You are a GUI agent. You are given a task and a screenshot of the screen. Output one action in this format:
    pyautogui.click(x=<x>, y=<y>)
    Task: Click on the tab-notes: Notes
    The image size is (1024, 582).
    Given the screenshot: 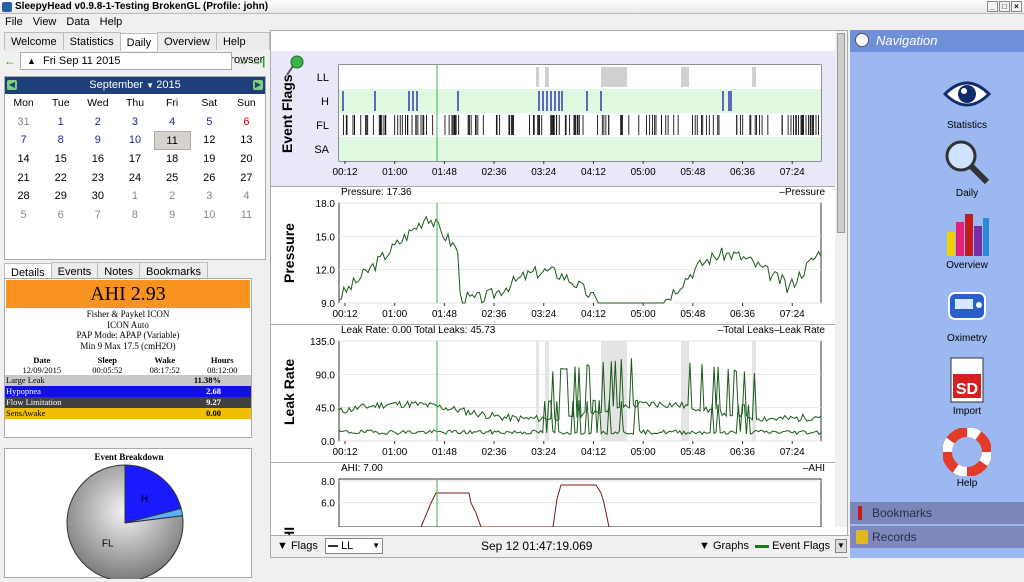 What is the action you would take?
    pyautogui.click(x=119, y=270)
    